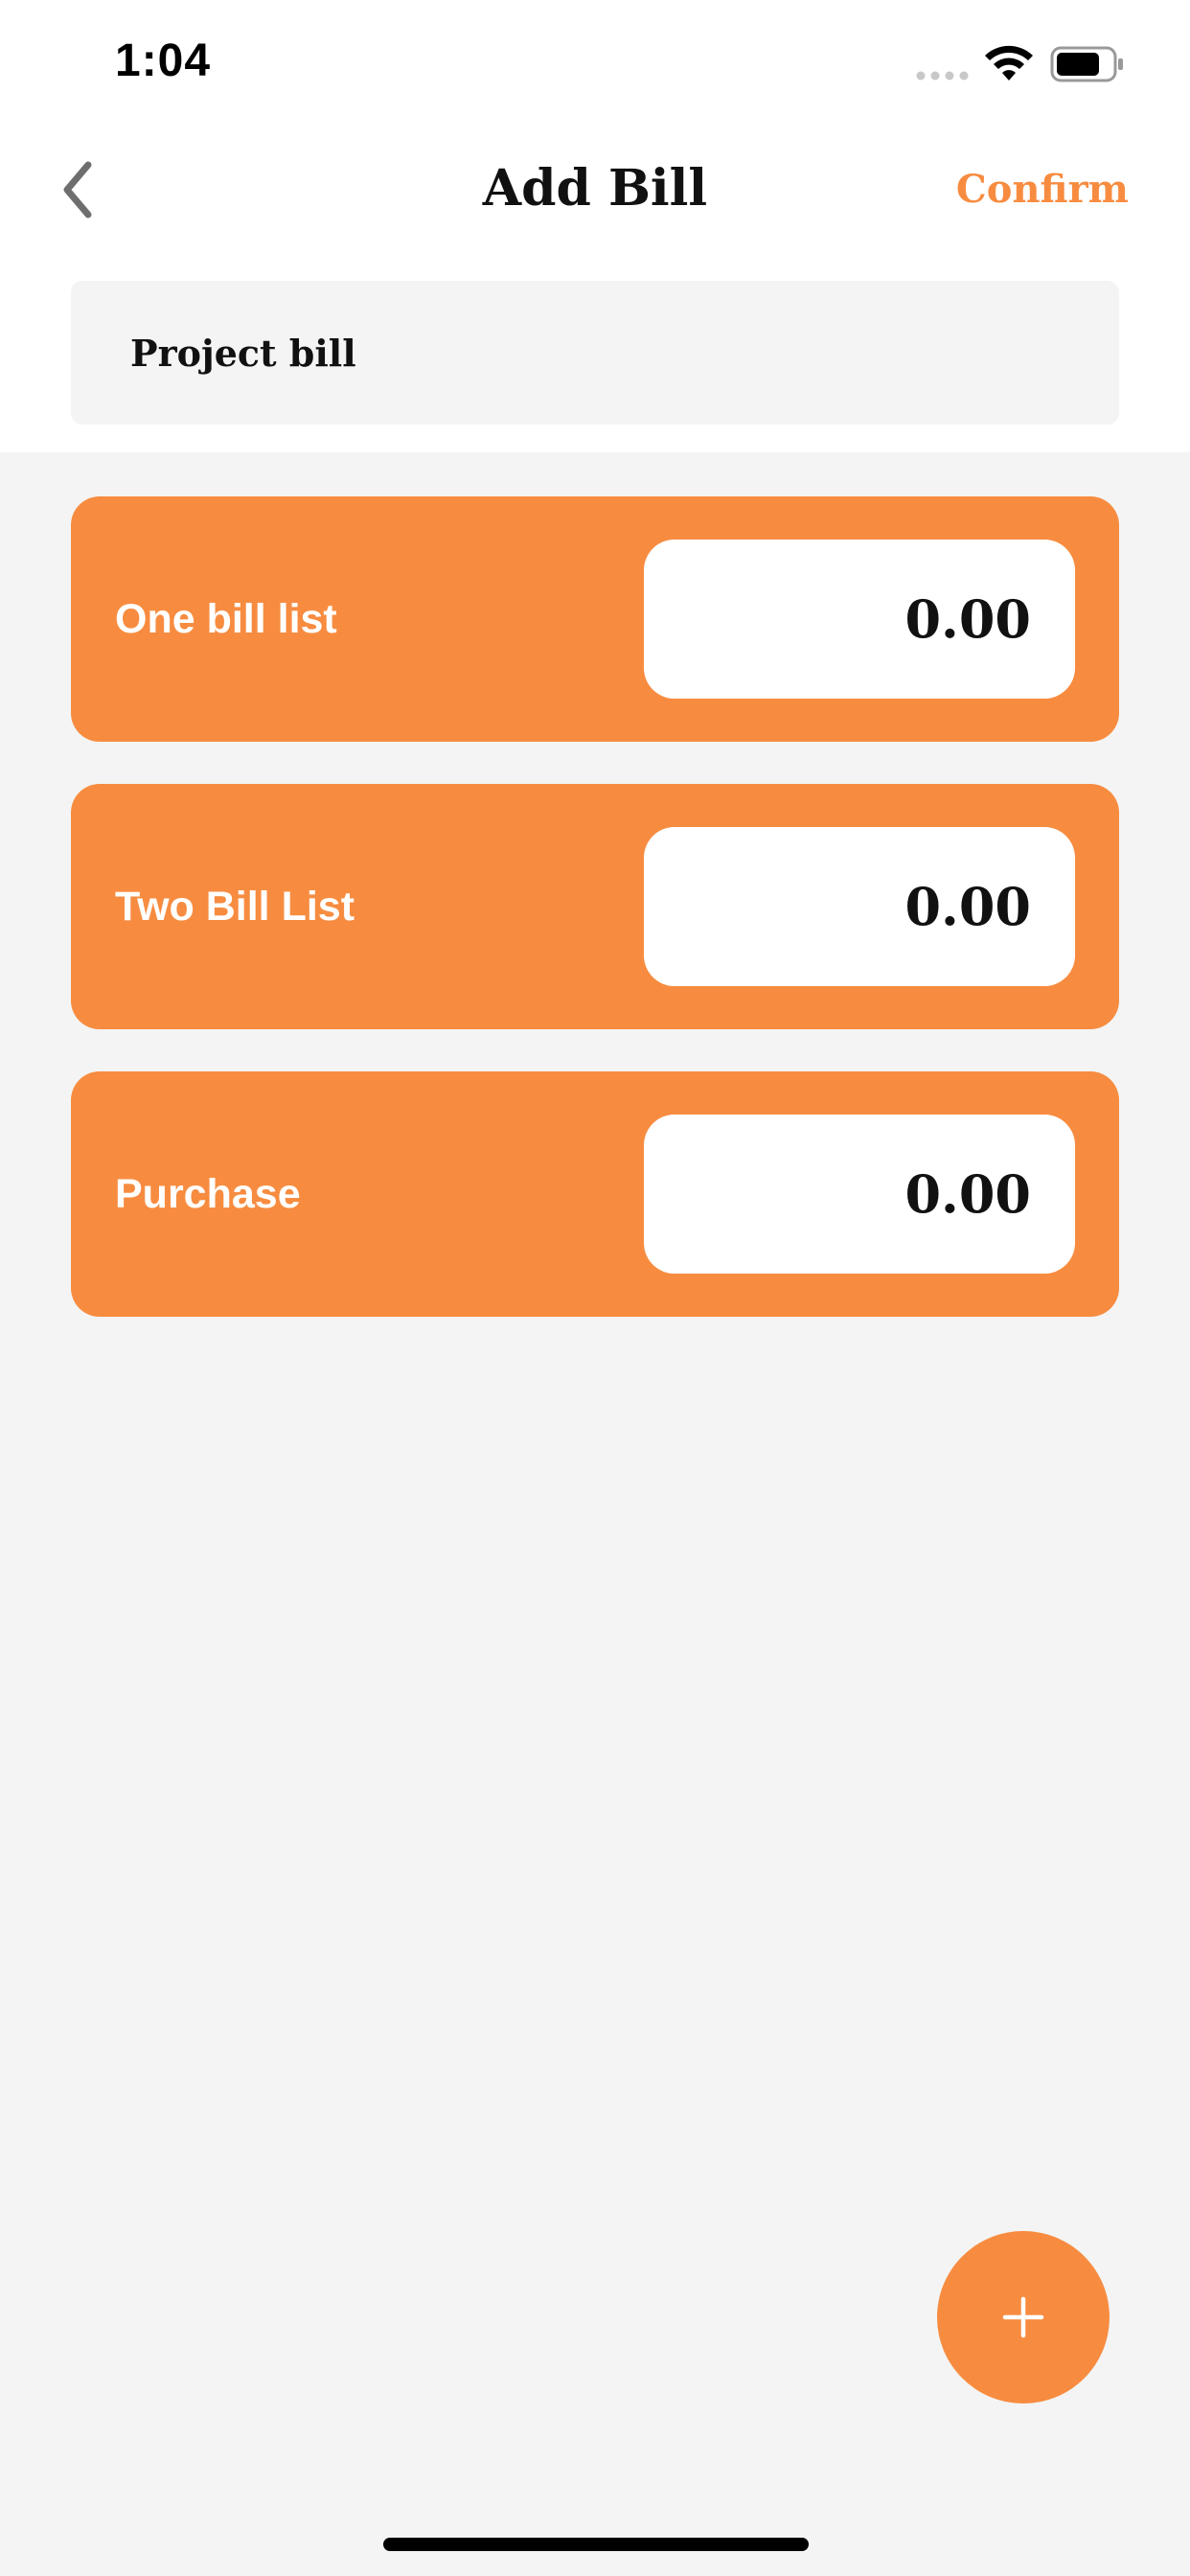  What do you see at coordinates (1042, 189) in the screenshot?
I see `confirm-button: Confirm` at bounding box center [1042, 189].